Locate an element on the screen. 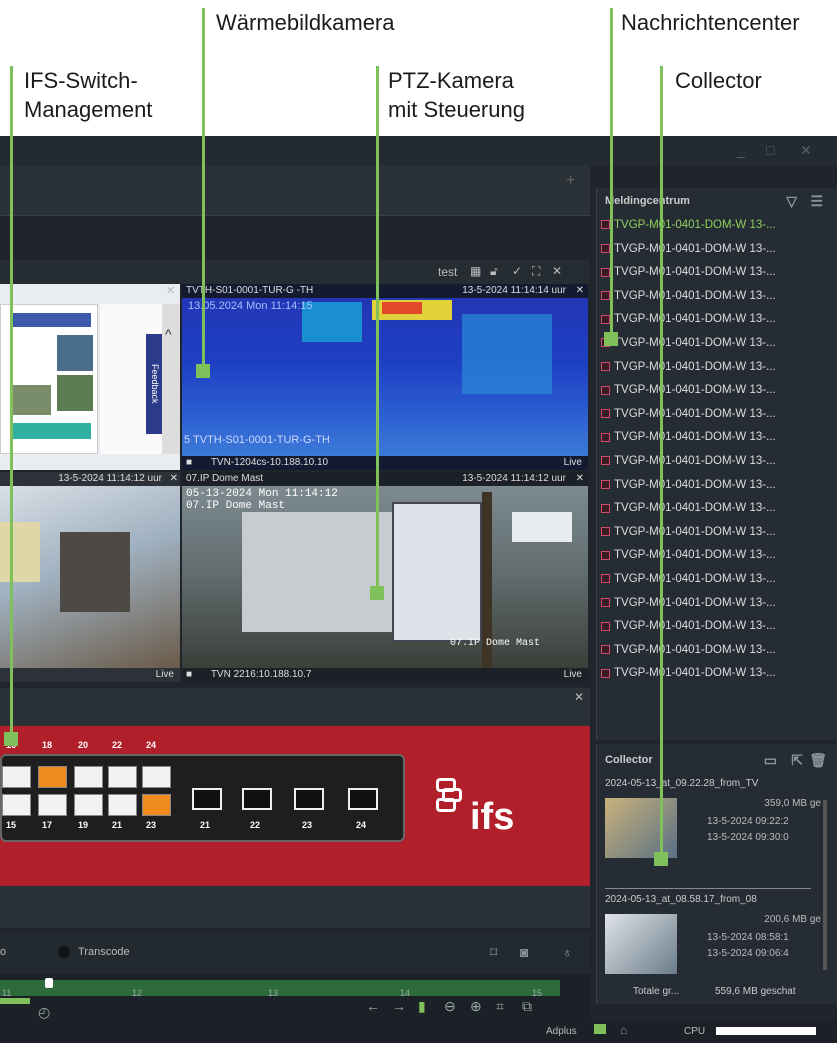 The width and height of the screenshot is (837, 1043). ptz-snapshot-icon: ■ is located at coordinates (189, 674).